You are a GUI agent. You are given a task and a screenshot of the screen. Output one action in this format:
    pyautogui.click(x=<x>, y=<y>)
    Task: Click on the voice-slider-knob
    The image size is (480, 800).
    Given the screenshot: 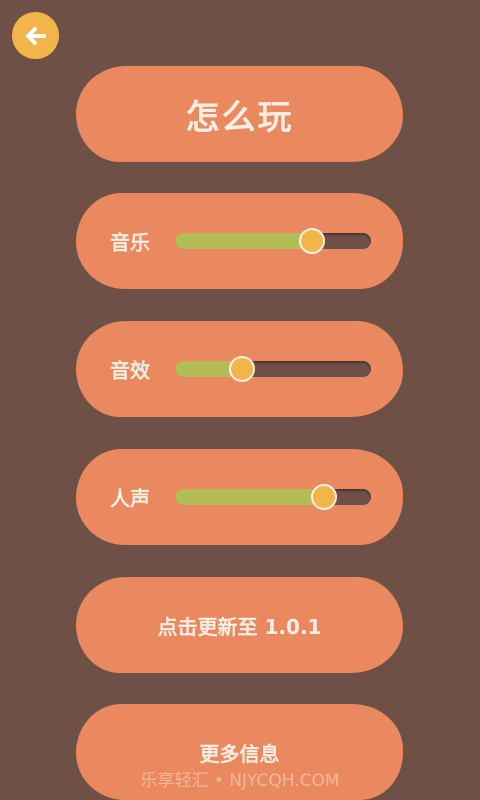 What is the action you would take?
    pyautogui.click(x=323, y=497)
    